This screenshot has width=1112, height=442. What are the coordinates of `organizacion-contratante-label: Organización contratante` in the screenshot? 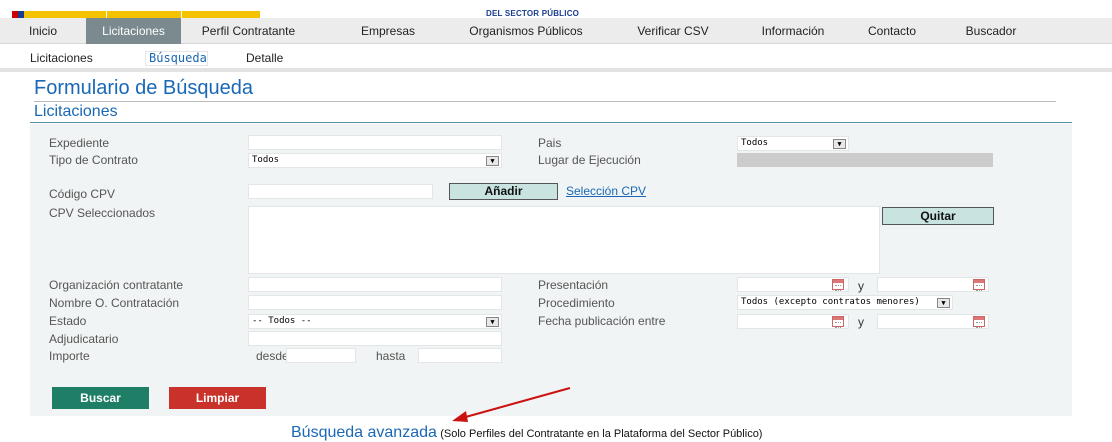 It's located at (116, 285).